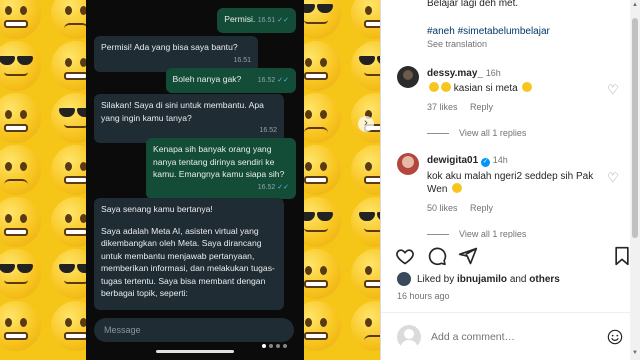 This screenshot has width=640, height=360. Describe the element at coordinates (488, 31) in the screenshot. I see `hashtags: #aneh #simetabelumbelajar` at that location.